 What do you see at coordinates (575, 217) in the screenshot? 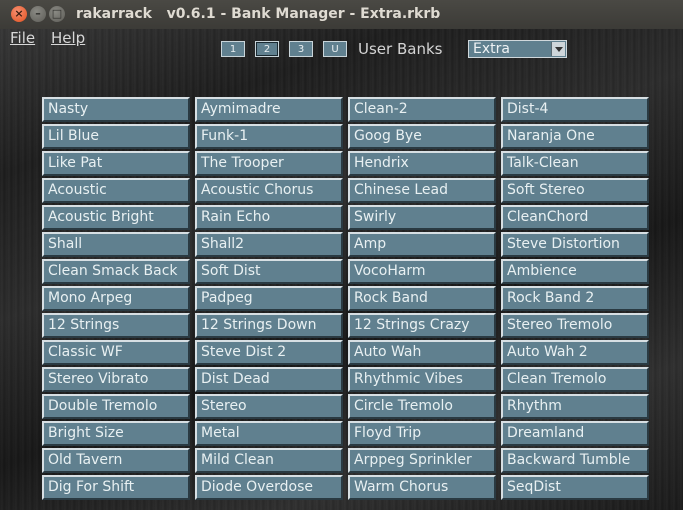
I see `preset-button: CleanChord` at bounding box center [575, 217].